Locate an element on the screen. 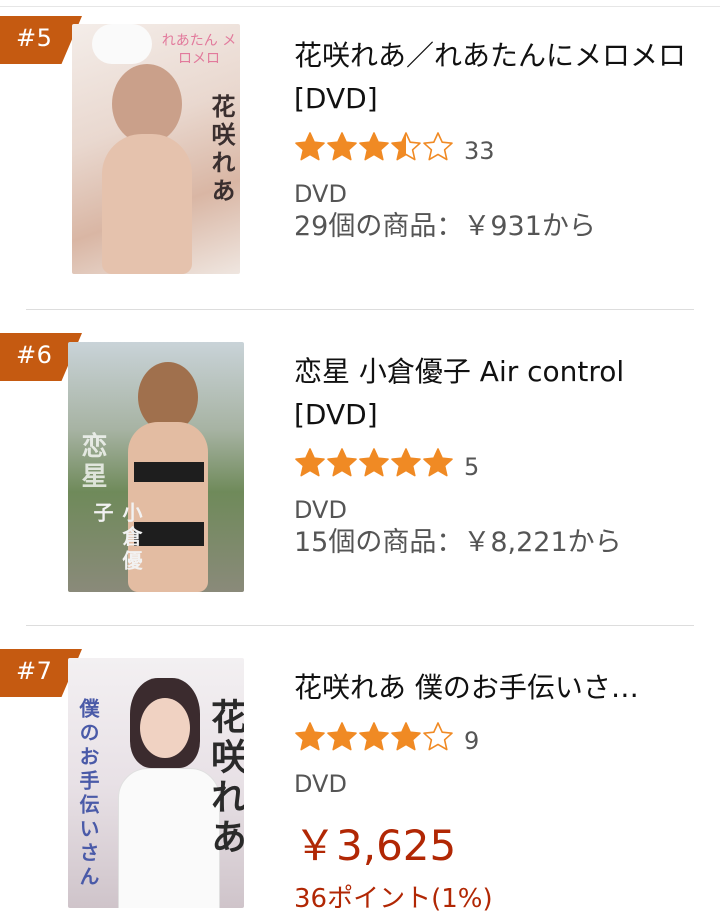 The height and width of the screenshot is (919, 720). product-title: 花咲れあ／れあたんにメロメロ [DVD] is located at coordinates (494, 77).